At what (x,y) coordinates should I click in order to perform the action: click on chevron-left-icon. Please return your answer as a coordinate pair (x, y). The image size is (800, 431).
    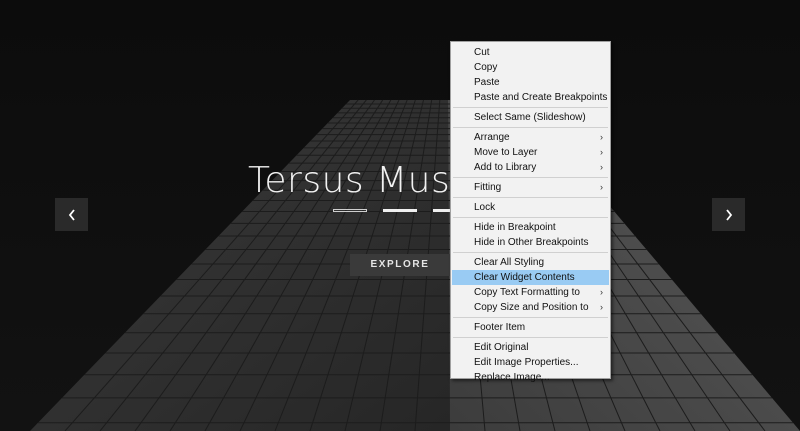
    Looking at the image, I should click on (71, 214).